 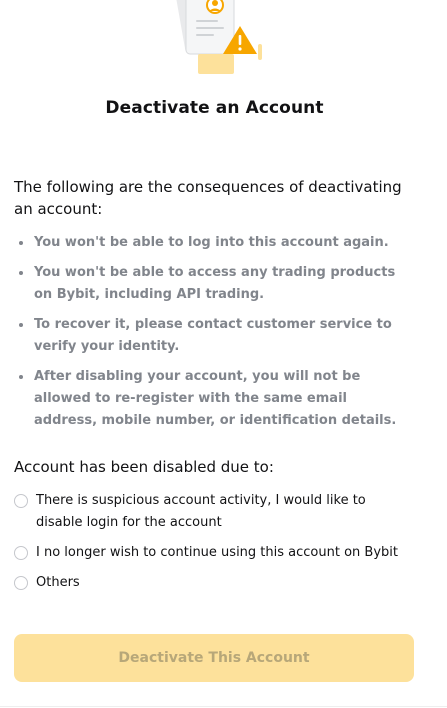 I want to click on deactivate-account-button: Deactivate This Account, so click(x=214, y=658).